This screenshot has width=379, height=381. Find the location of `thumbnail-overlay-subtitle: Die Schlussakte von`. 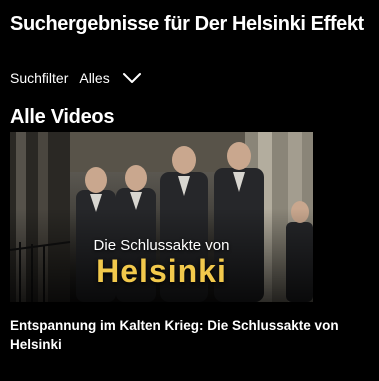

thumbnail-overlay-subtitle: Die Schlussakte von is located at coordinates (161, 245).